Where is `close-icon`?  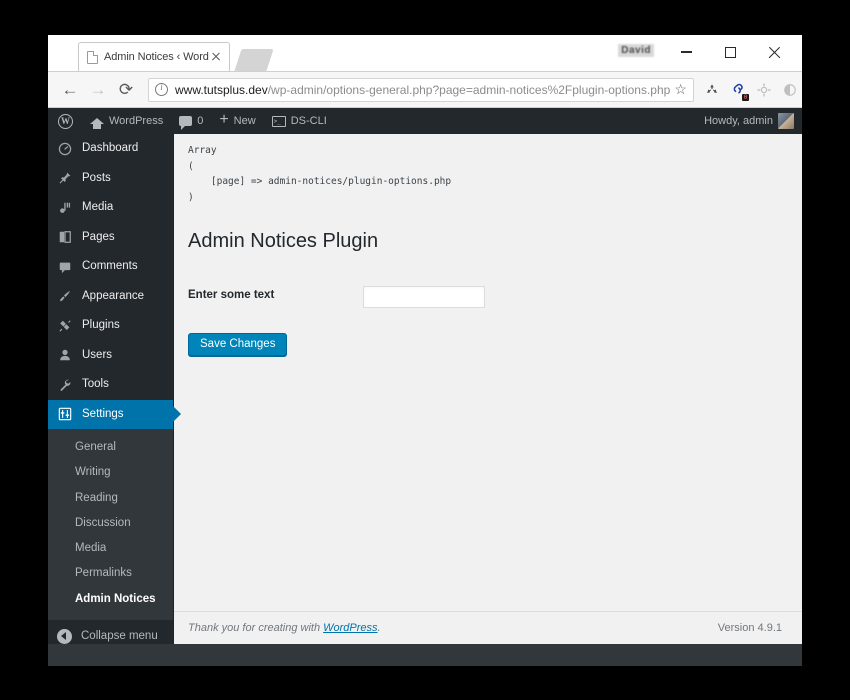 close-icon is located at coordinates (774, 52).